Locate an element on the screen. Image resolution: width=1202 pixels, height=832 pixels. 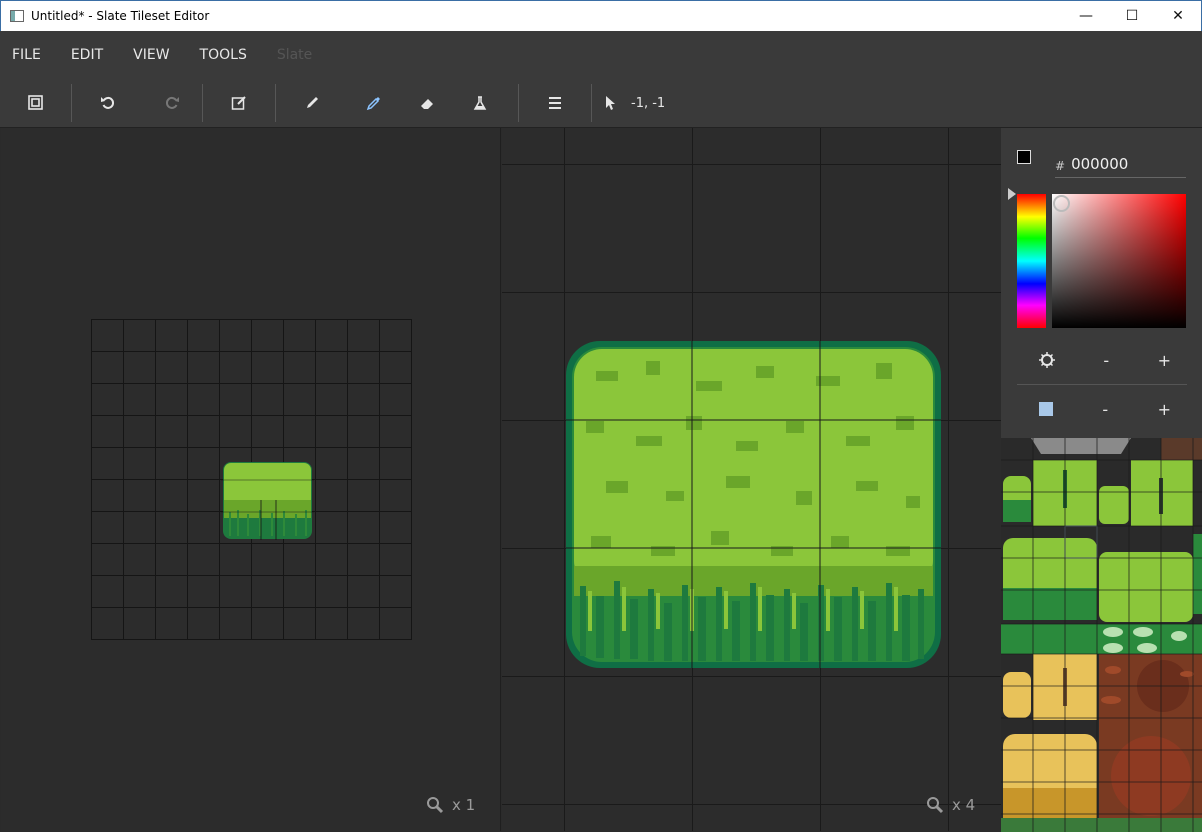
tile-square-icon is located at coordinates (1046, 409).